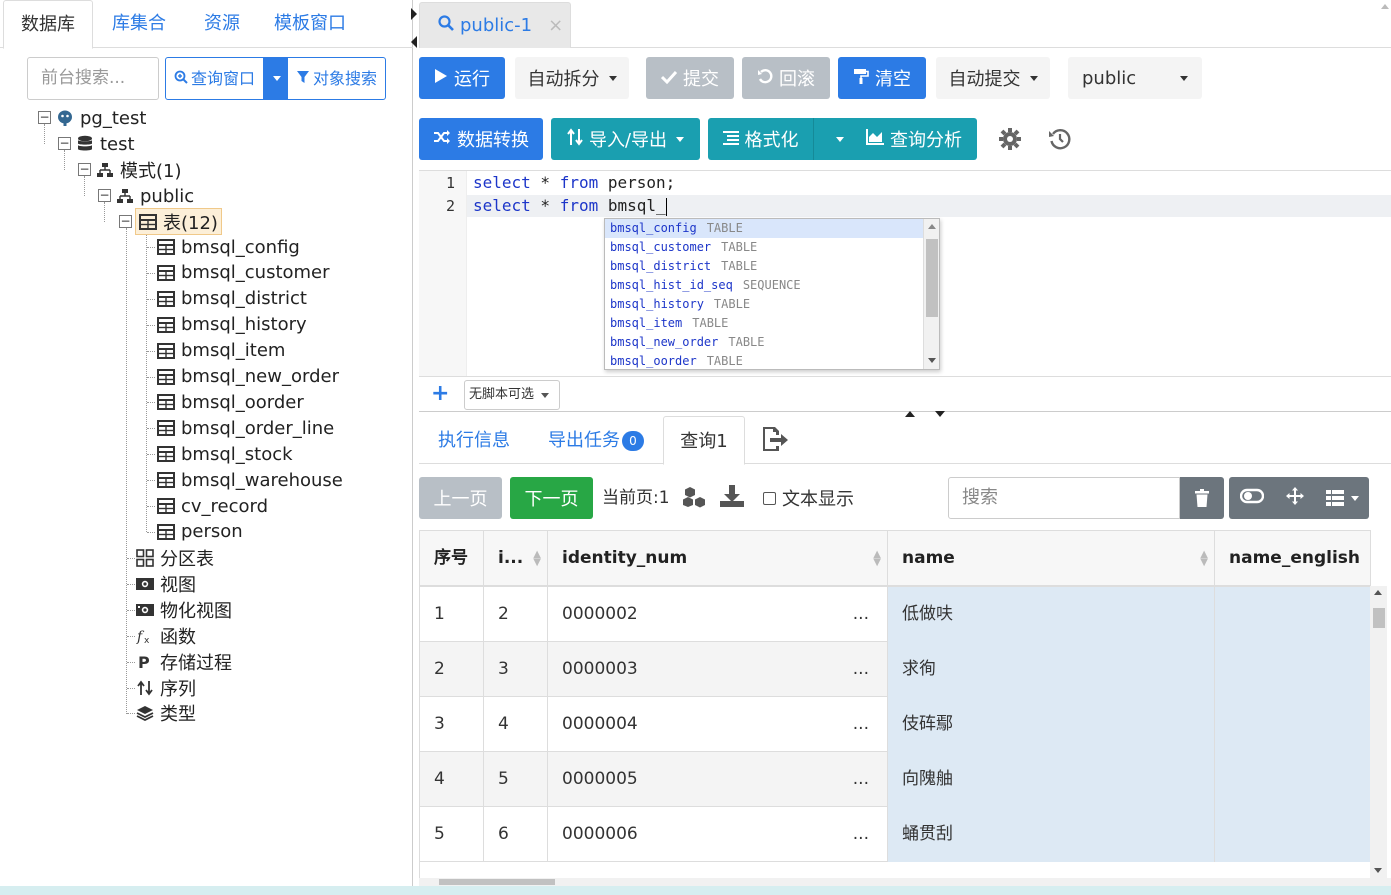  I want to click on collapse-schema-toggle: −, so click(104, 195).